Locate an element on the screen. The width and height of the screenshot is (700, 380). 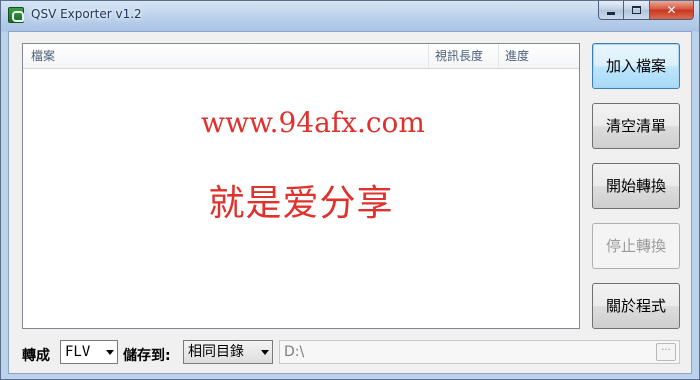
app-icon is located at coordinates (16, 15).